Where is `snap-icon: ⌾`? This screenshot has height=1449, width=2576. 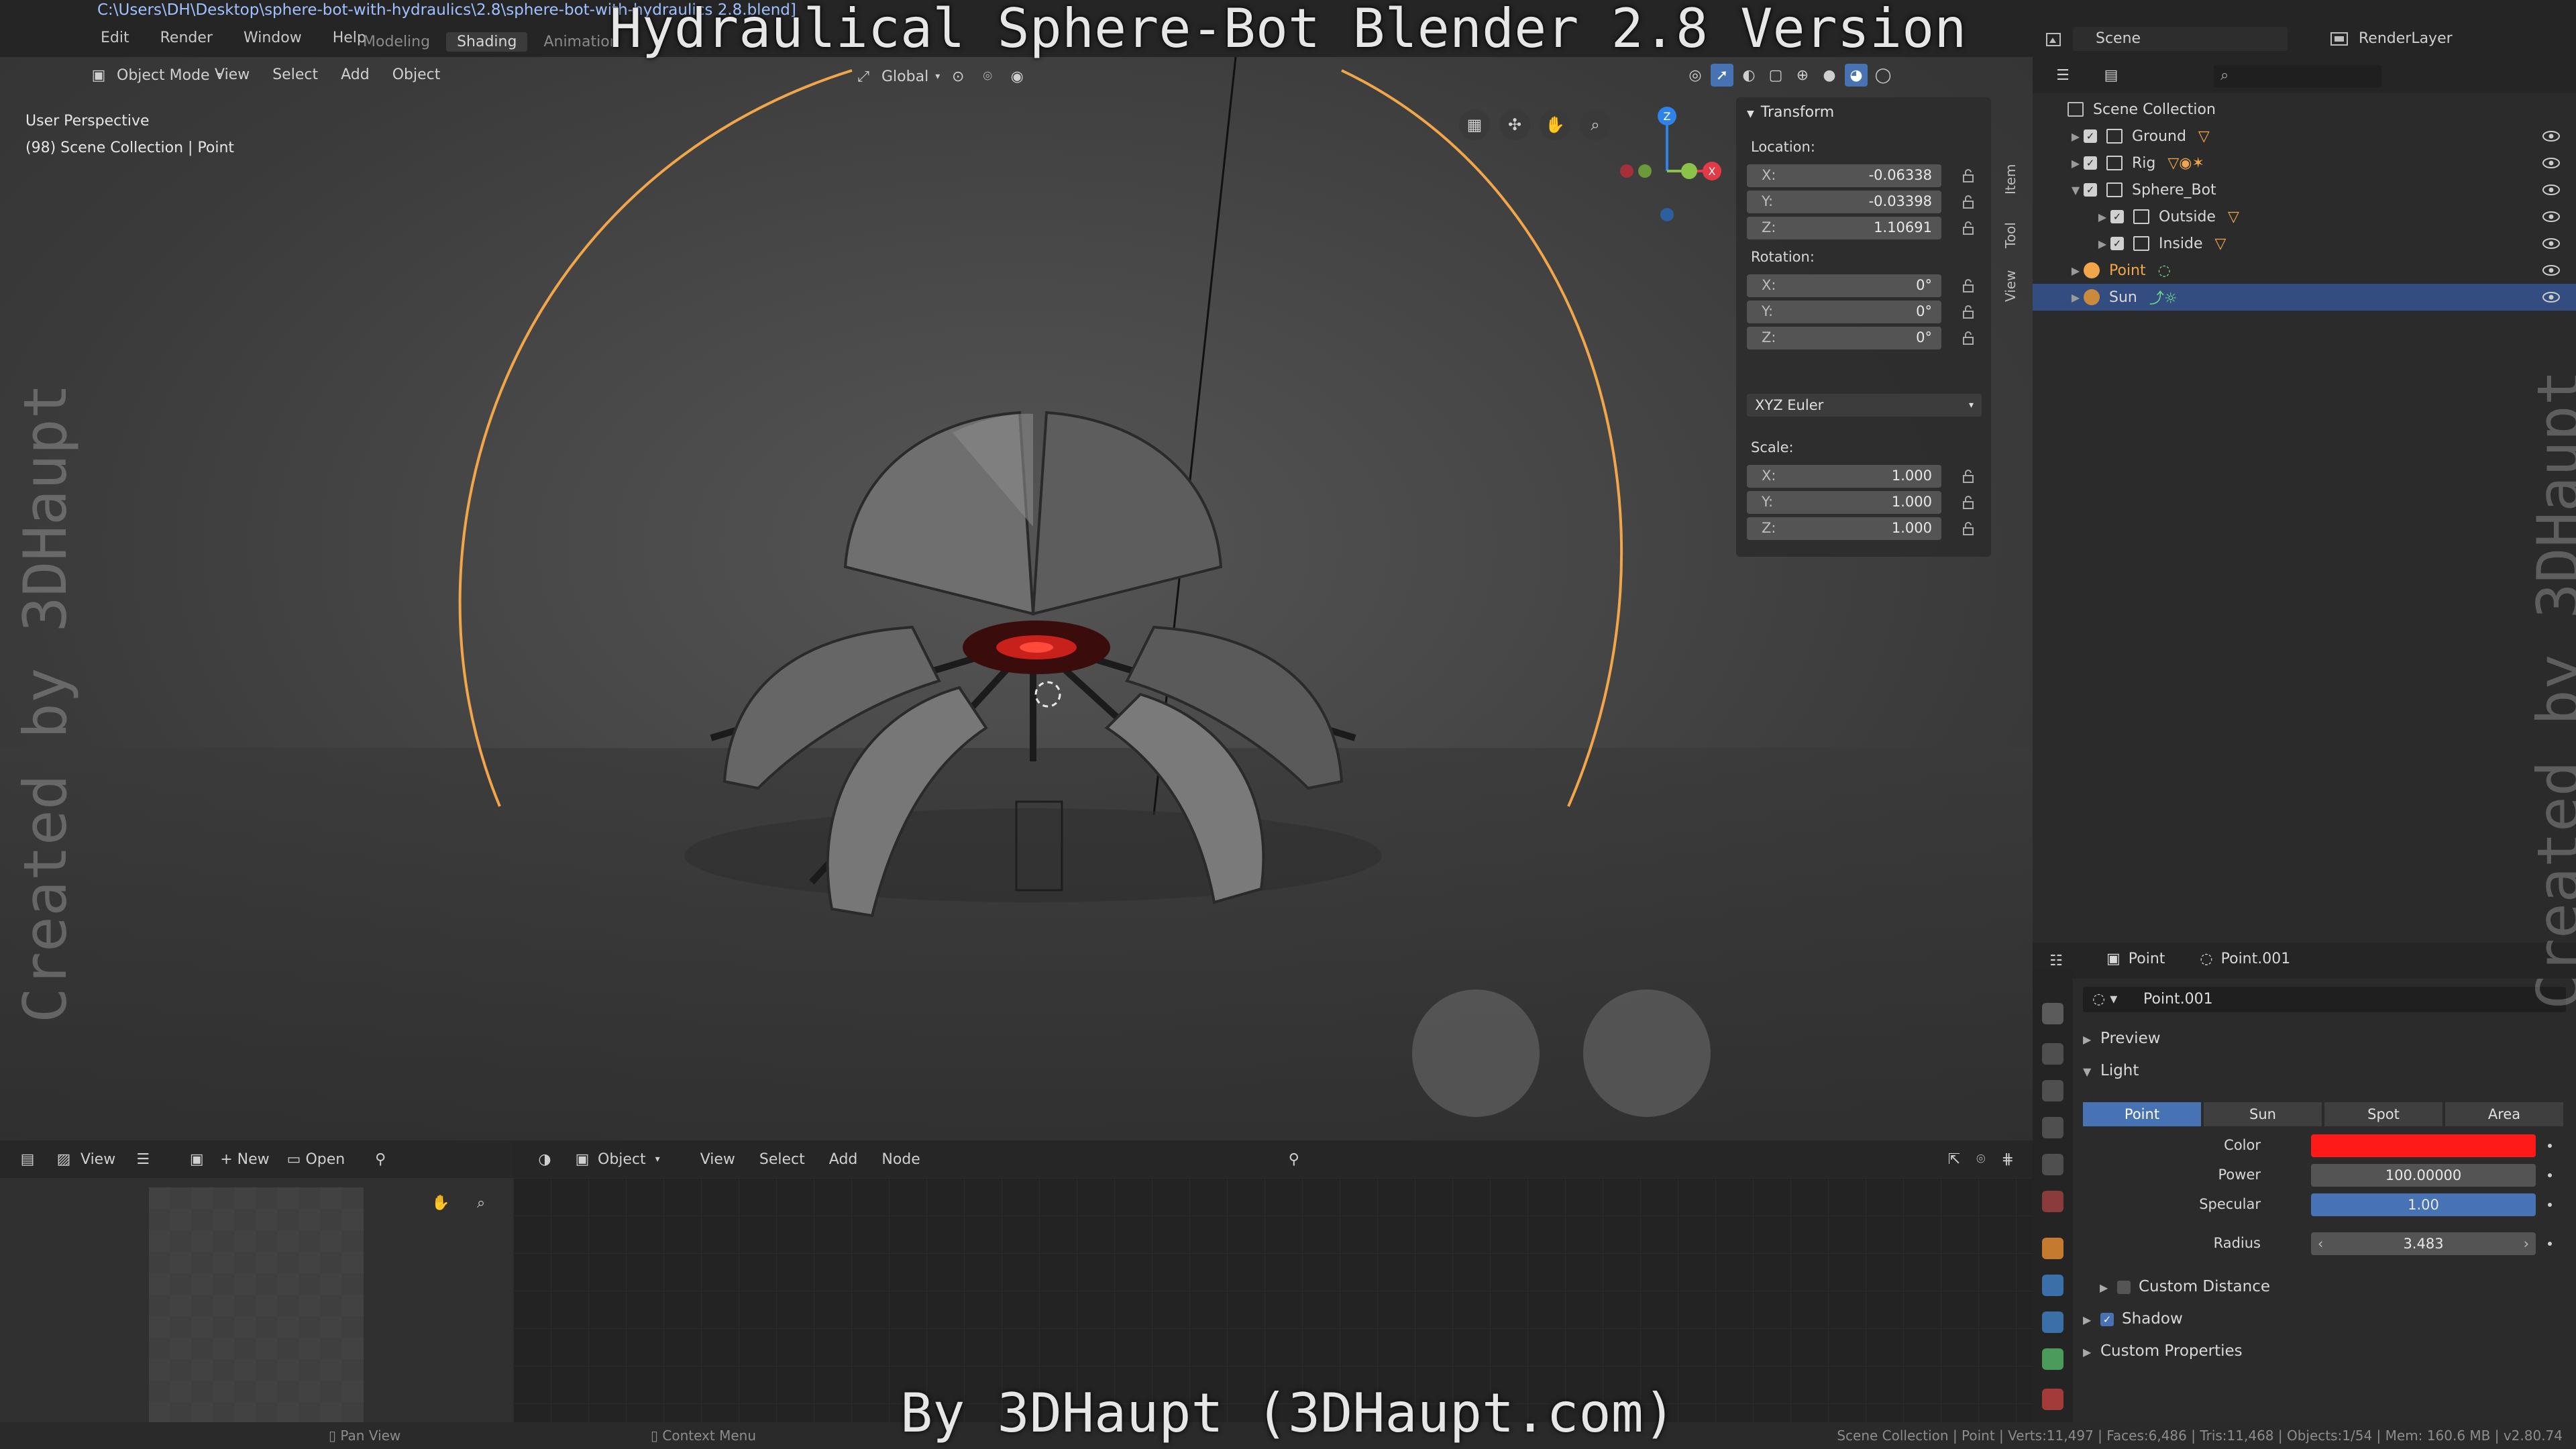 snap-icon: ⌾ is located at coordinates (1981, 1159).